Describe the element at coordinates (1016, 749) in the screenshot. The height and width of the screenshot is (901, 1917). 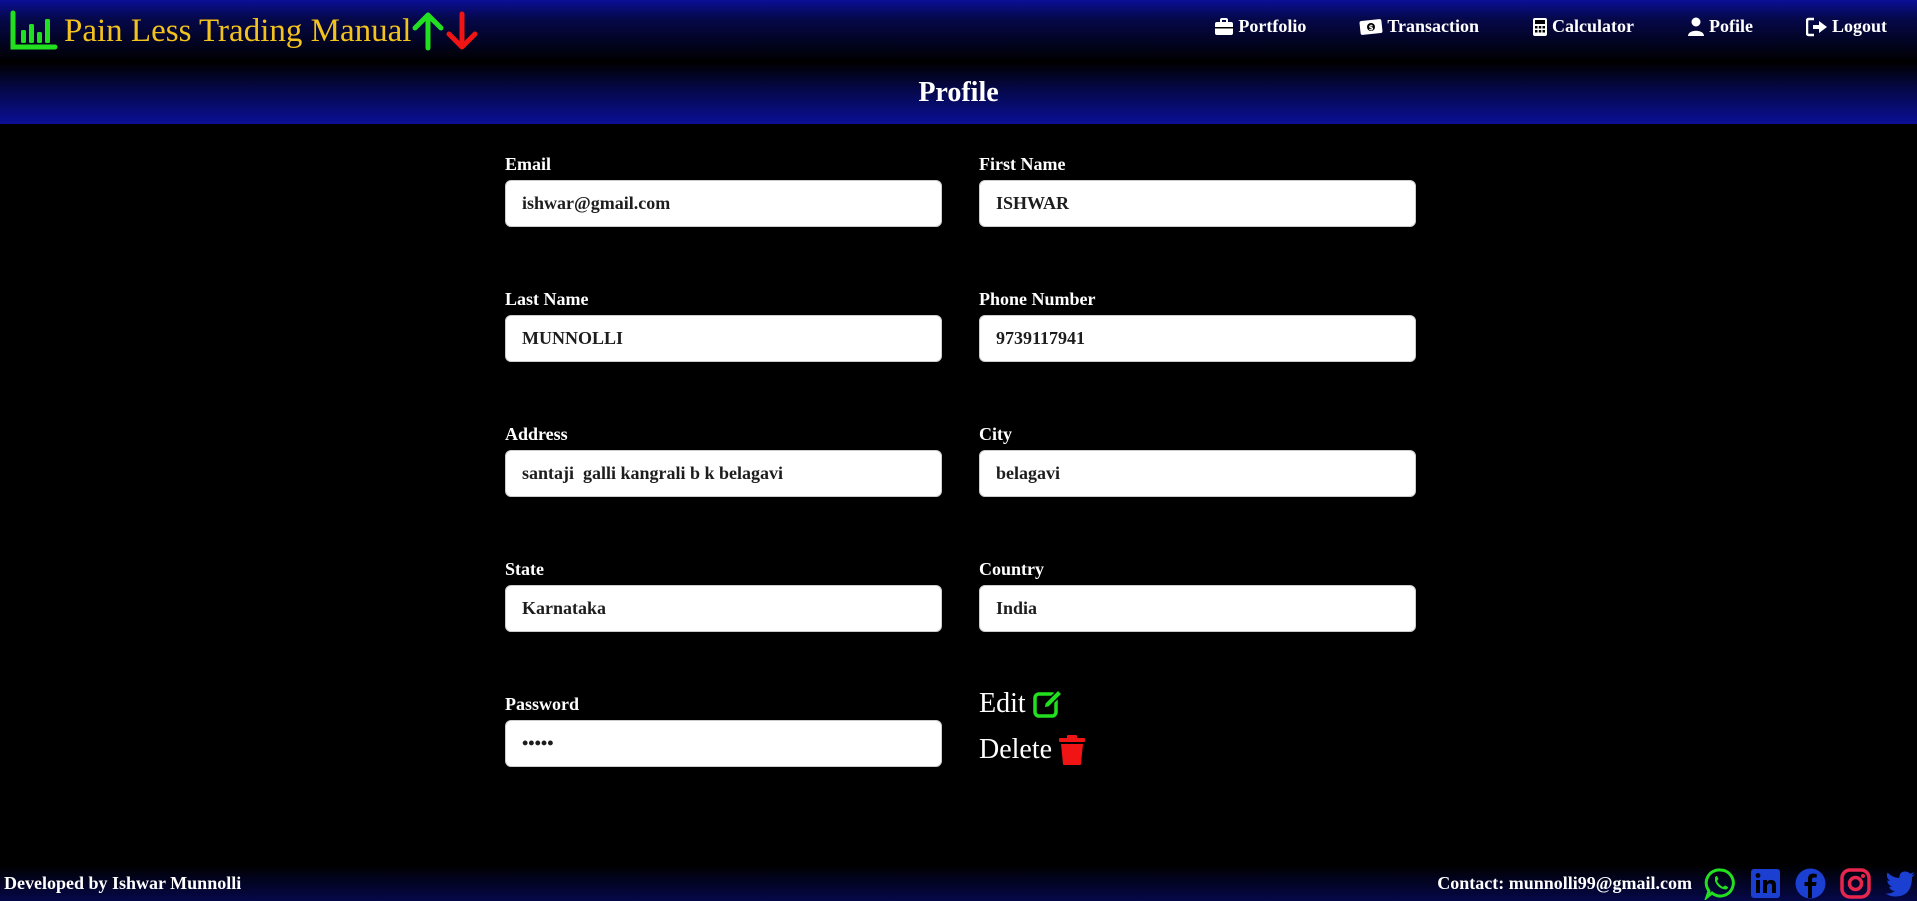
I see `delete-label: Delete` at that location.